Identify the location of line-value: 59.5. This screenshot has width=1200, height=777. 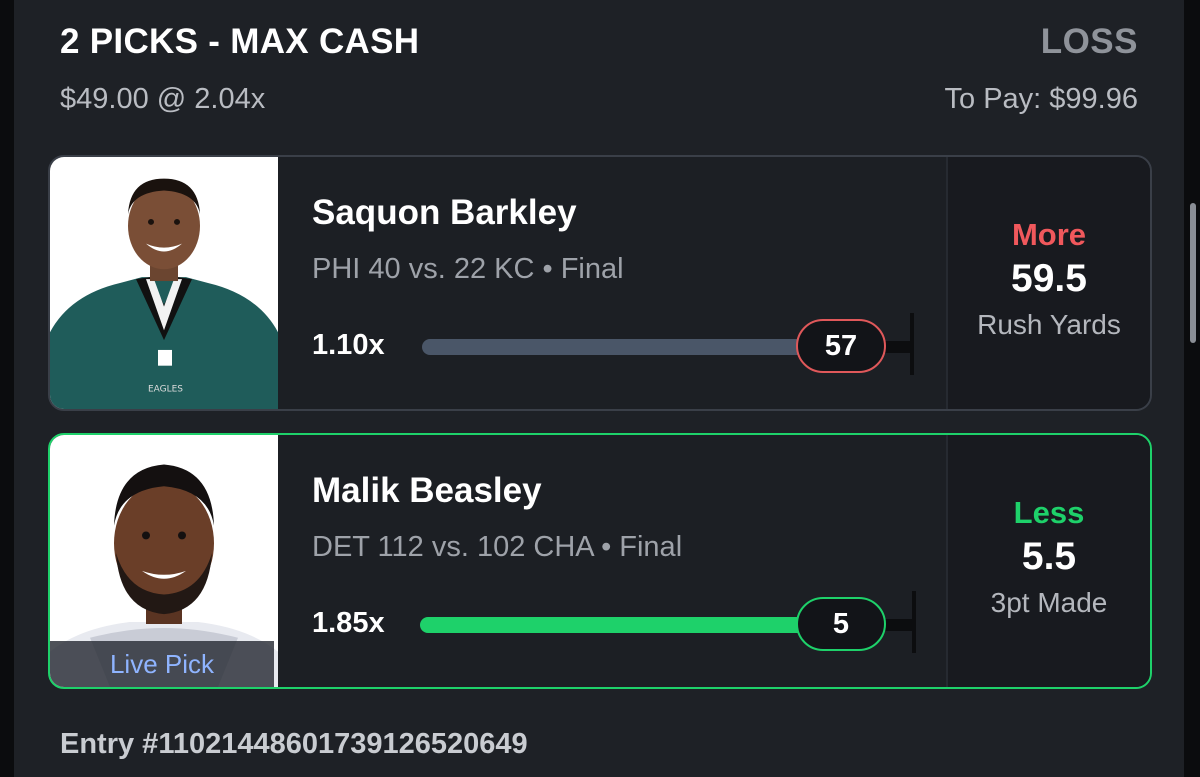
(1049, 278).